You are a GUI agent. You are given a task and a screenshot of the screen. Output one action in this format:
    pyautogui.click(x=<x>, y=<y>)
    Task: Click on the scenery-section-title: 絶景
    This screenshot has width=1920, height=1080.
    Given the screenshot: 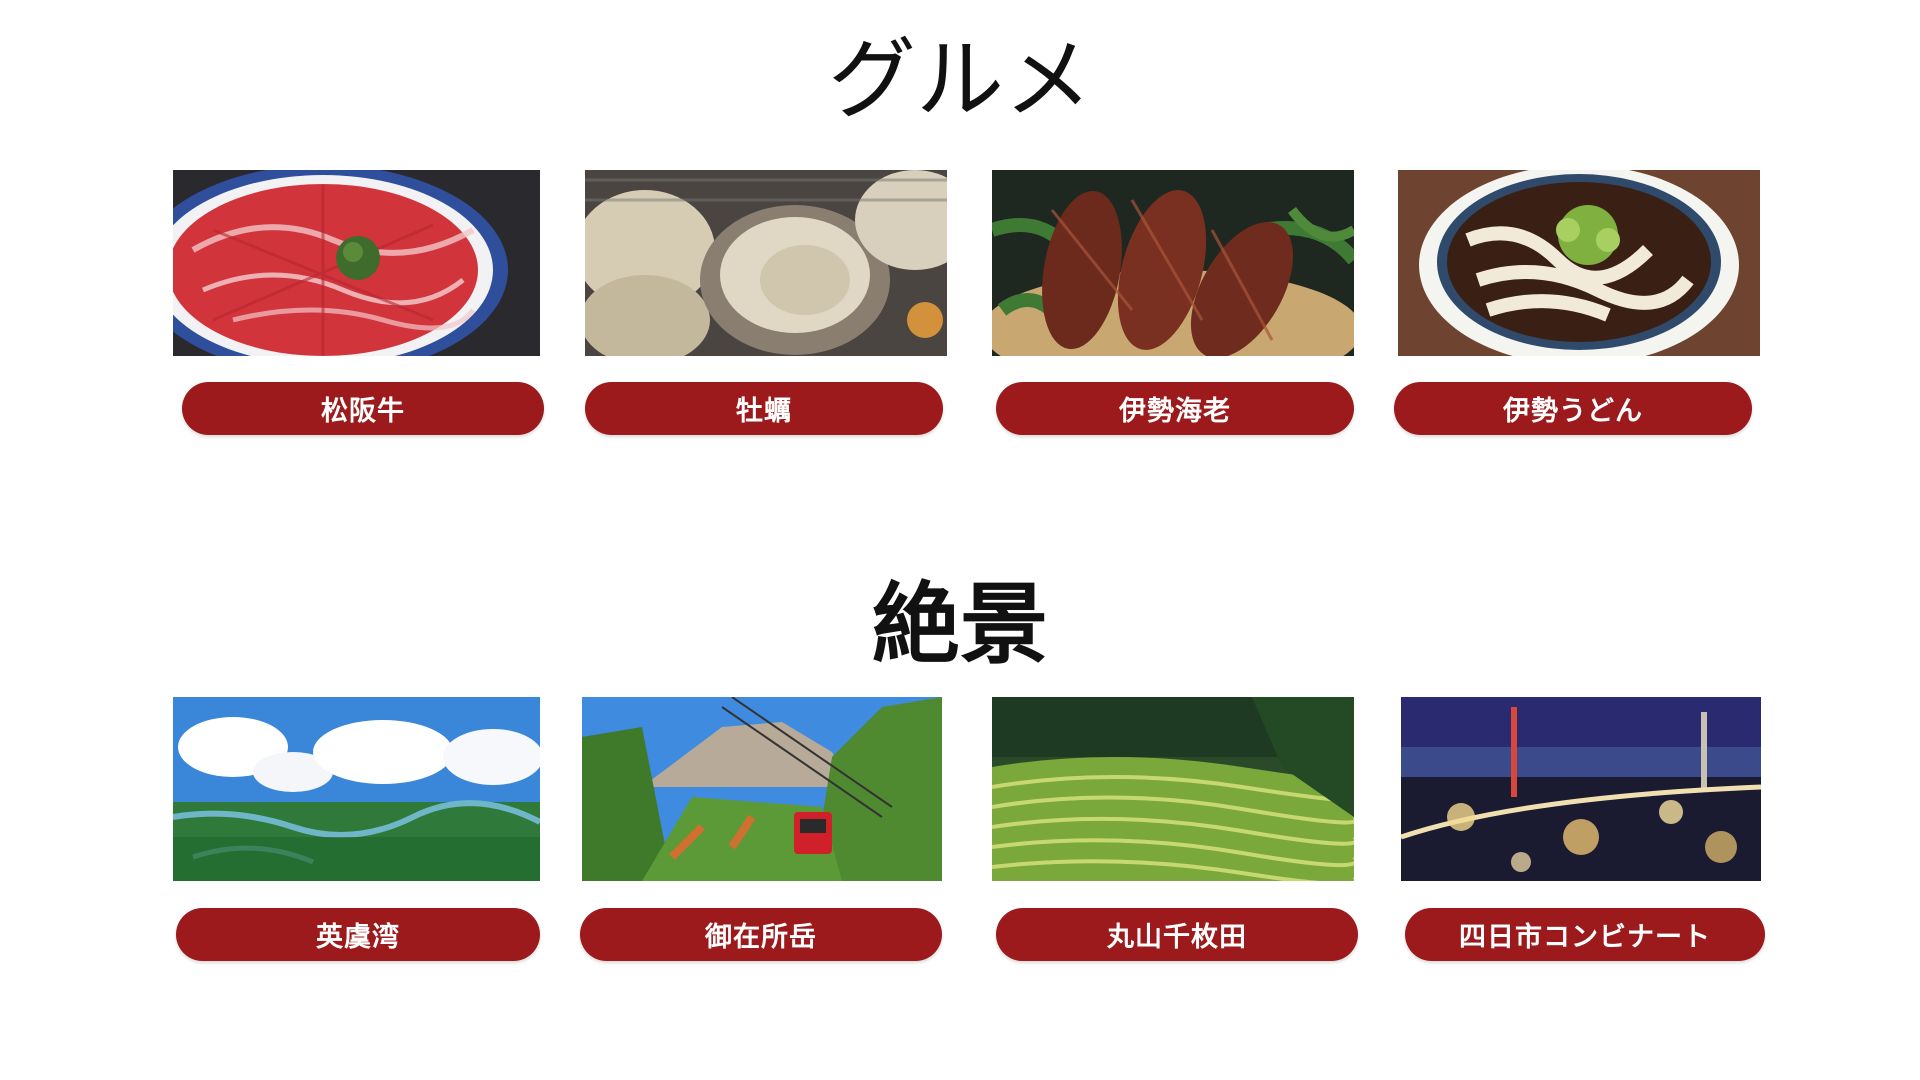 What is the action you would take?
    pyautogui.click(x=959, y=624)
    